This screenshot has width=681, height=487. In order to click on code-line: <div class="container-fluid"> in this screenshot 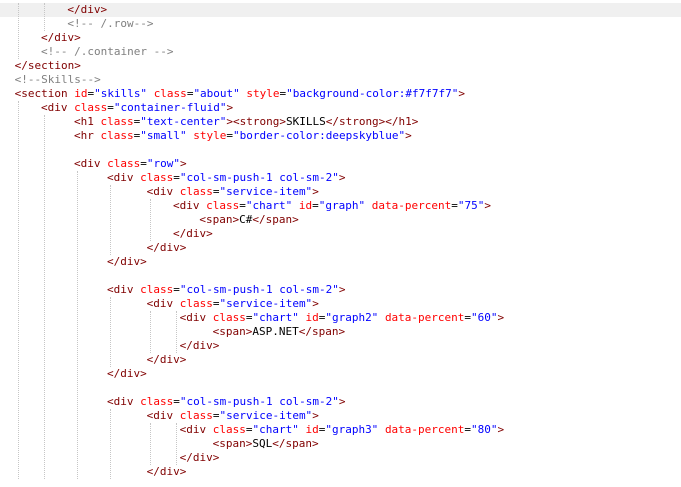, I will do `click(137, 108)`.